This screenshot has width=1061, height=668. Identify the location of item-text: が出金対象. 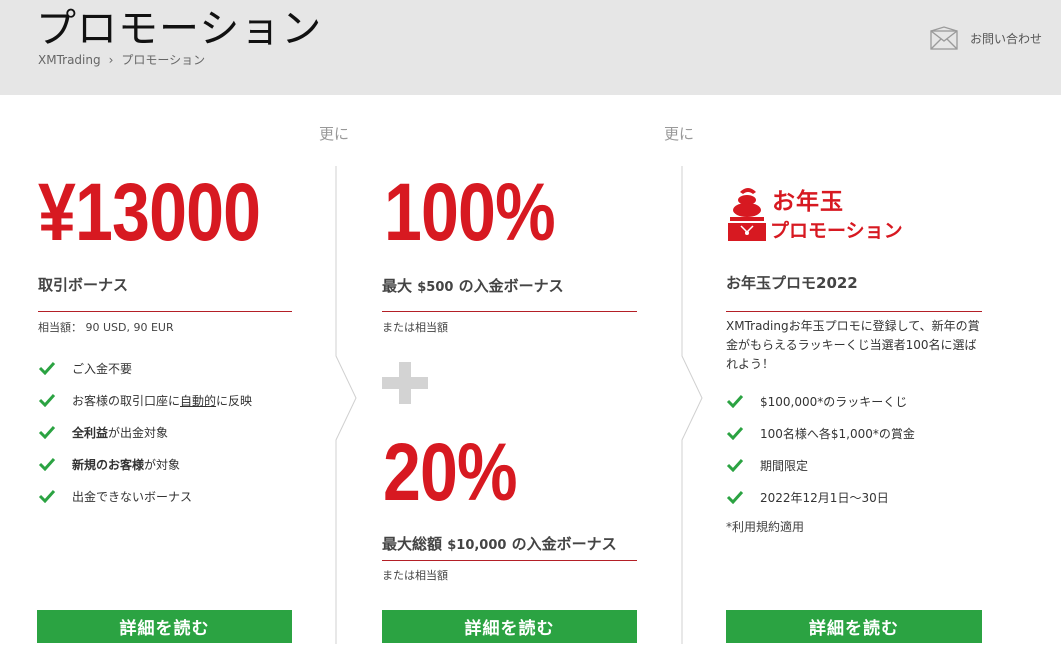
(138, 432).